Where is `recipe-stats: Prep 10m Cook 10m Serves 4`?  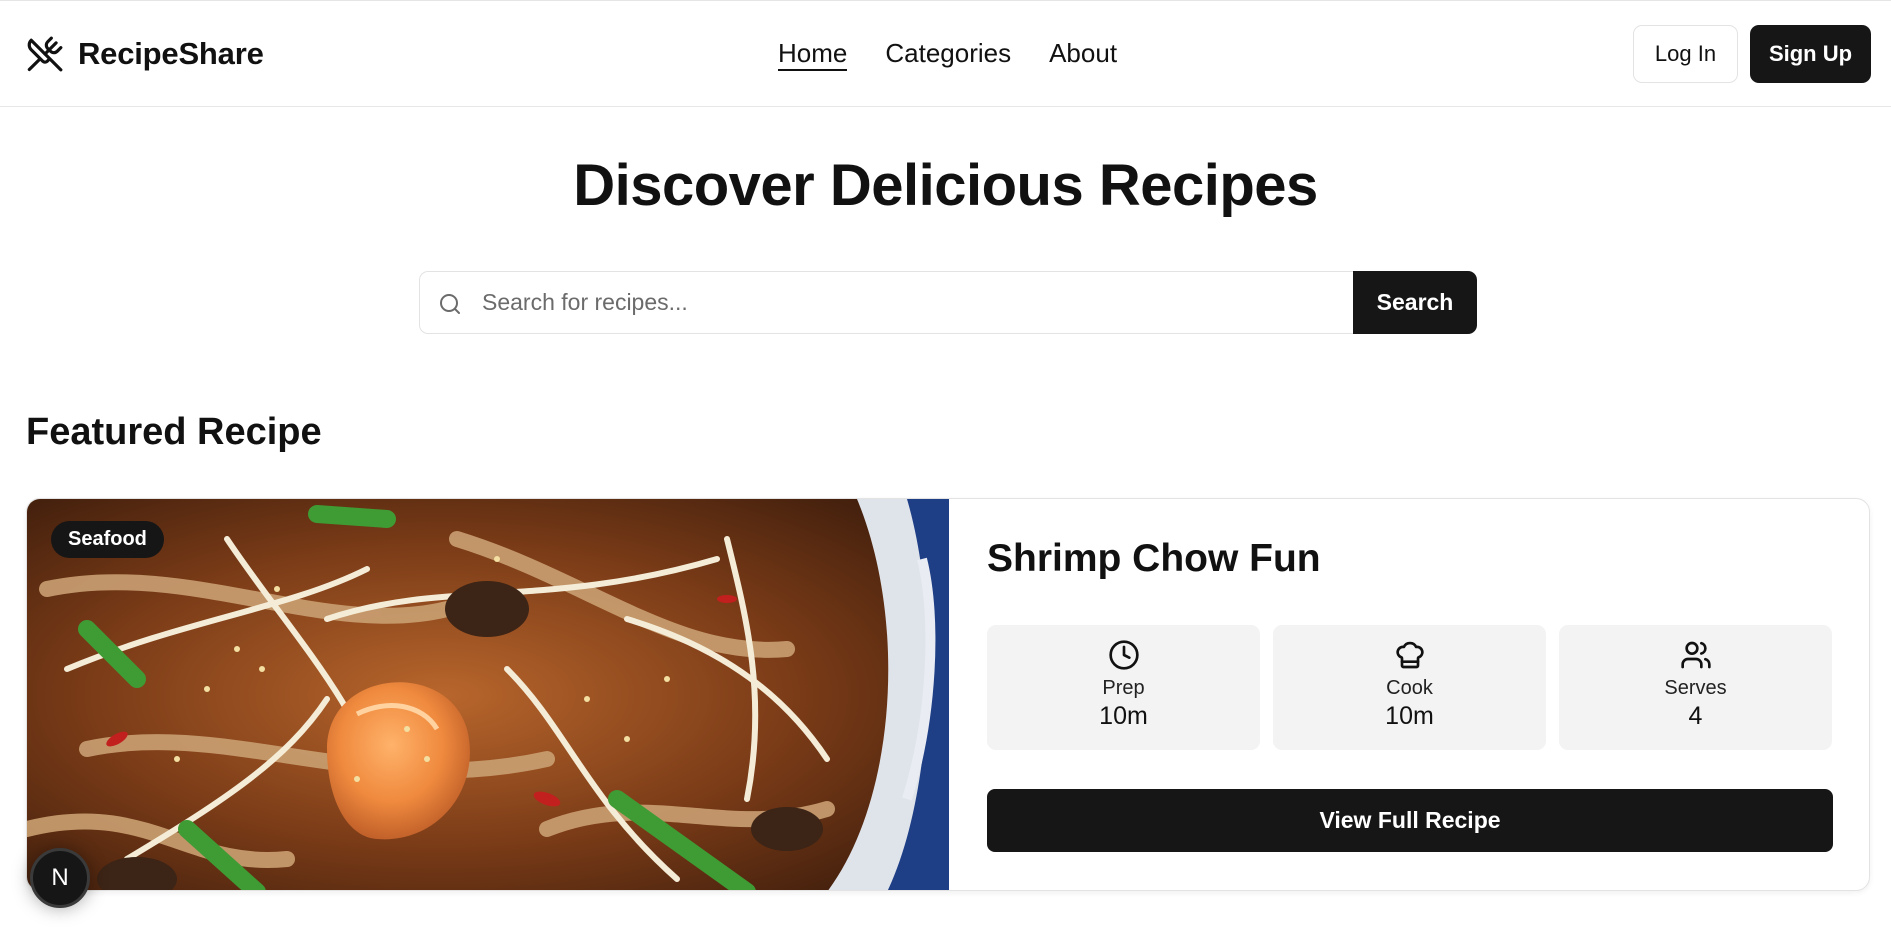
recipe-stats: Prep 10m Cook 10m Serves 4 is located at coordinates (1409, 687).